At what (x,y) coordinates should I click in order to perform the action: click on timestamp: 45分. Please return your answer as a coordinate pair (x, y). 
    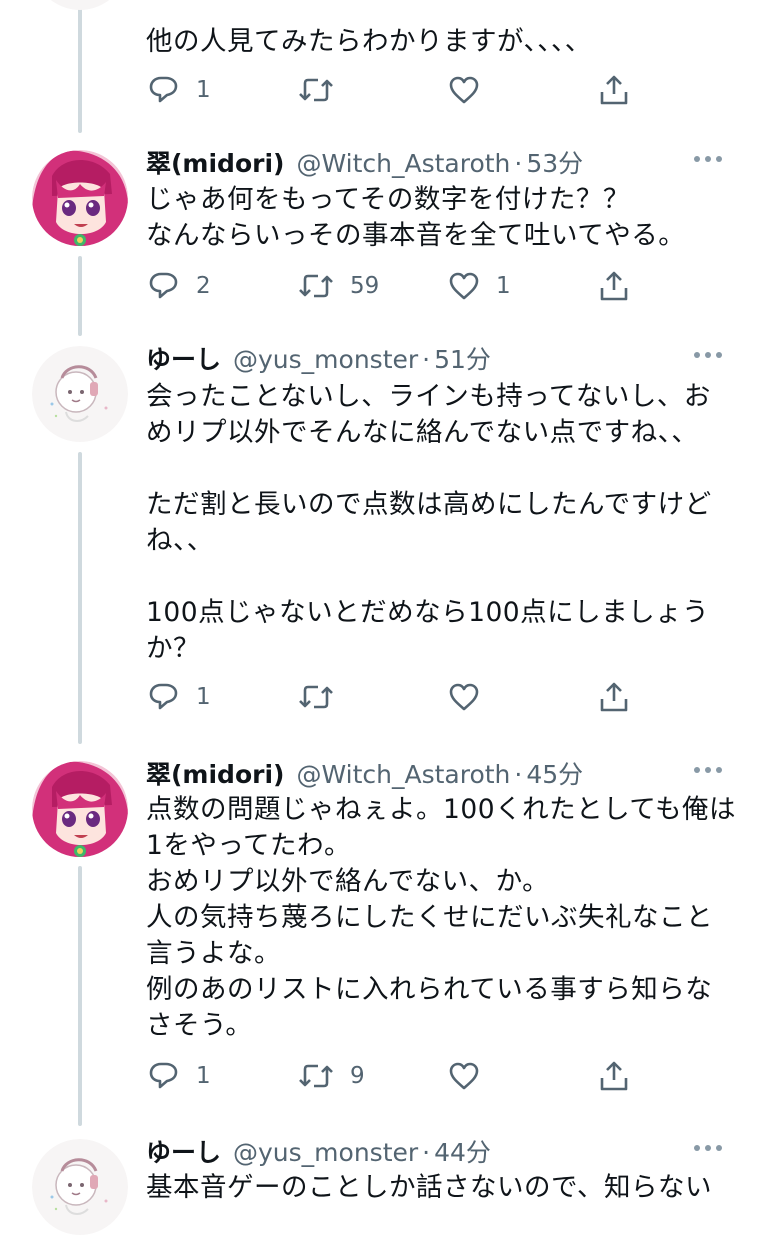
    Looking at the image, I should click on (554, 773).